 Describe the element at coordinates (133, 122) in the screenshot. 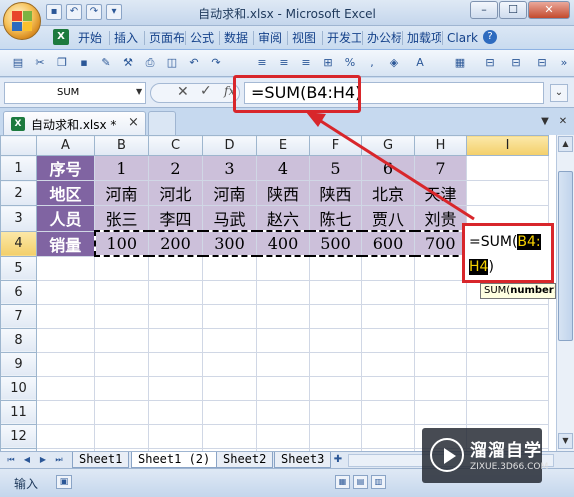

I see `close-icon: ×` at that location.